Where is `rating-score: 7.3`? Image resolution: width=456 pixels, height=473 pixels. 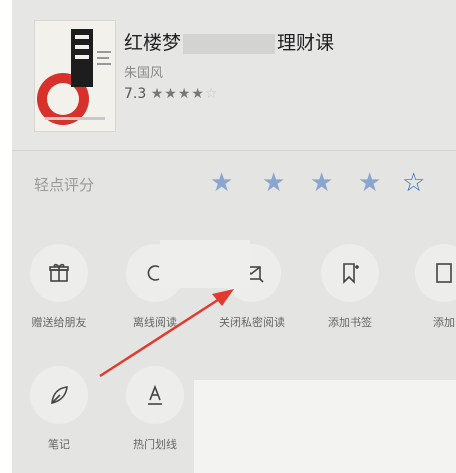 rating-score: 7.3 is located at coordinates (135, 94).